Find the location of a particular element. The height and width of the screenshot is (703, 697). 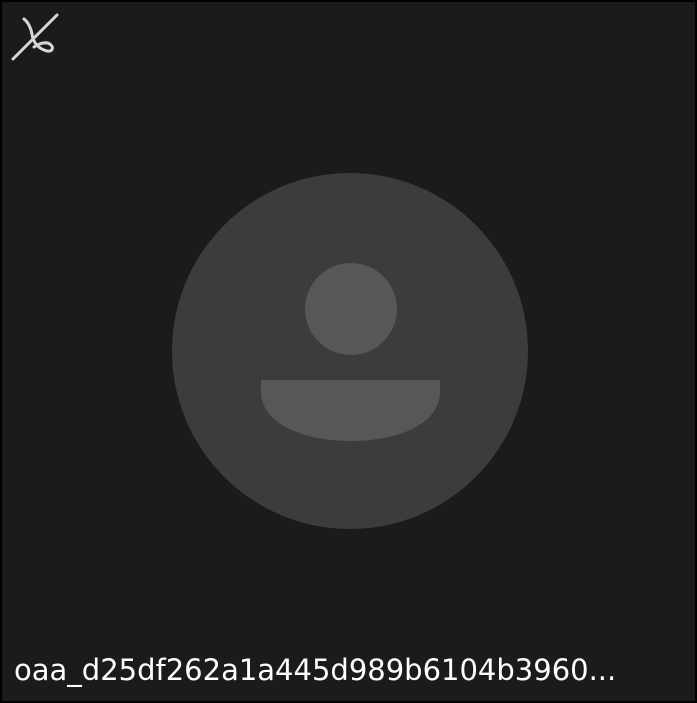

person-placeholder-icon is located at coordinates (350, 352).